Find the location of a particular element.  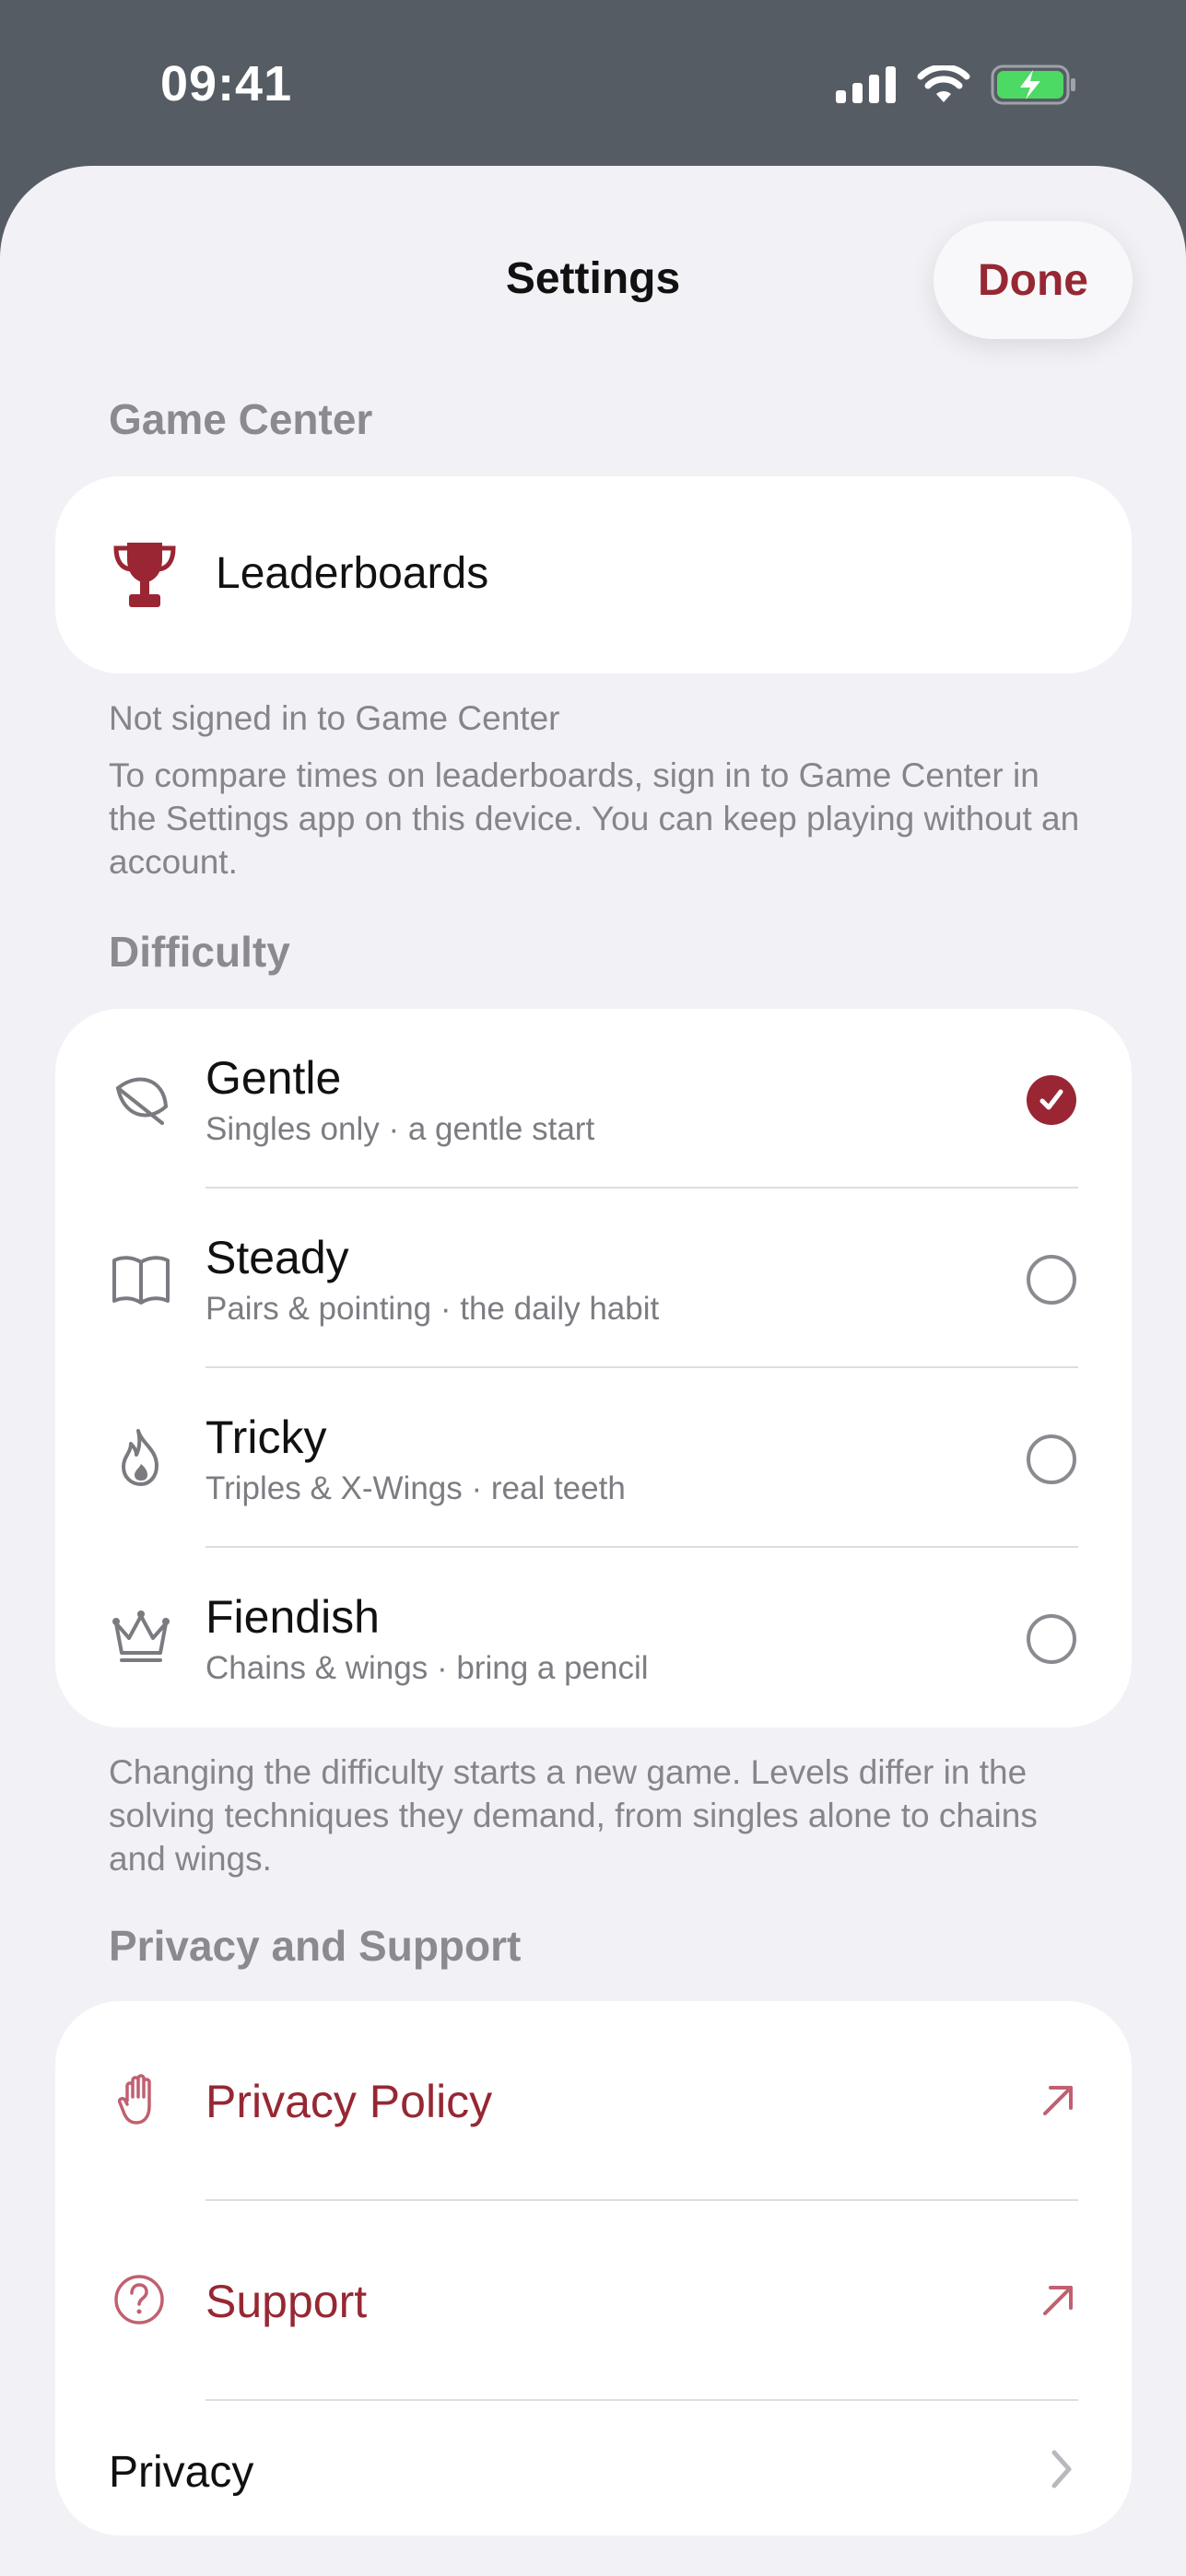

option-title: Tricky is located at coordinates (266, 1437).